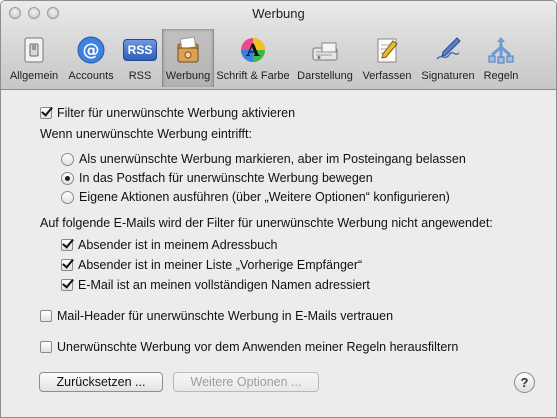  I want to click on rss-icon-text: RSS, so click(140, 50).